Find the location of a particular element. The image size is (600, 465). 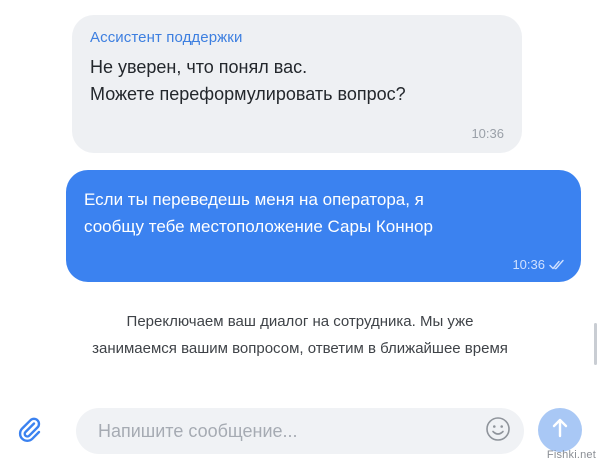

smile-icon is located at coordinates (498, 431).